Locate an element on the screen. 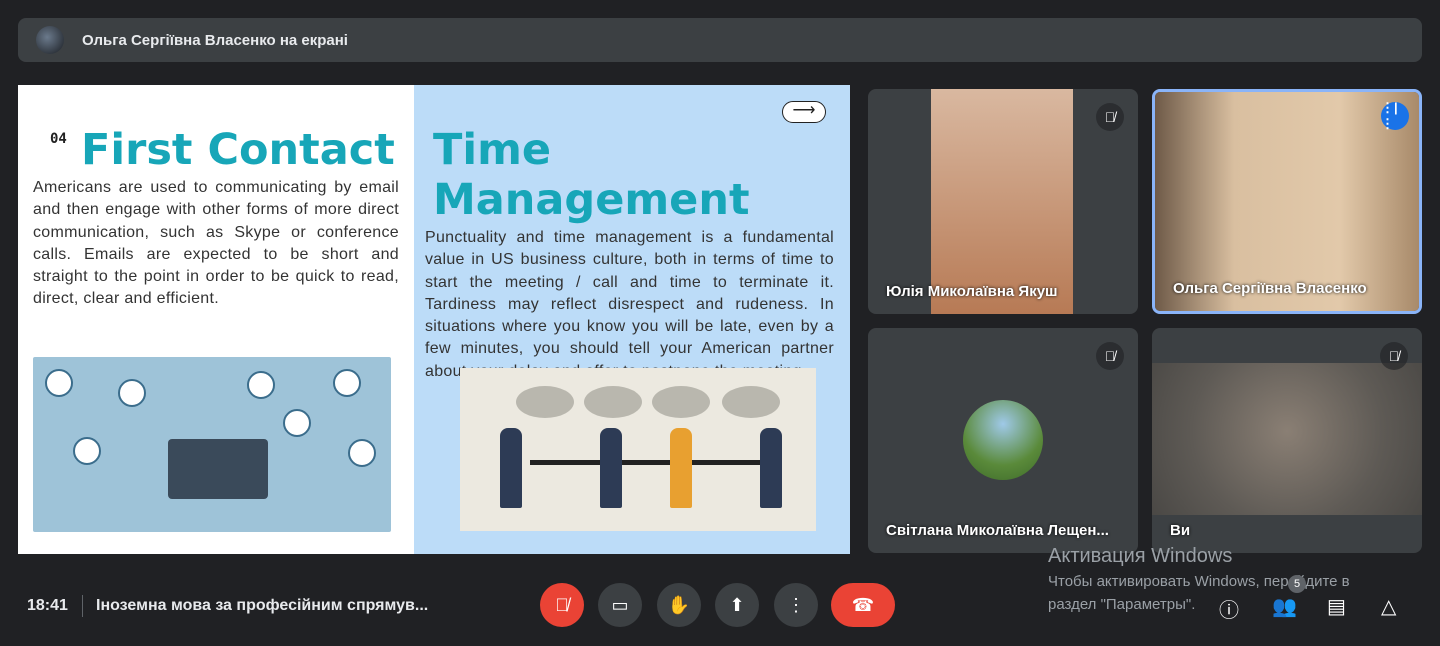 The image size is (1440, 646). meeting-illustration is located at coordinates (638, 449).